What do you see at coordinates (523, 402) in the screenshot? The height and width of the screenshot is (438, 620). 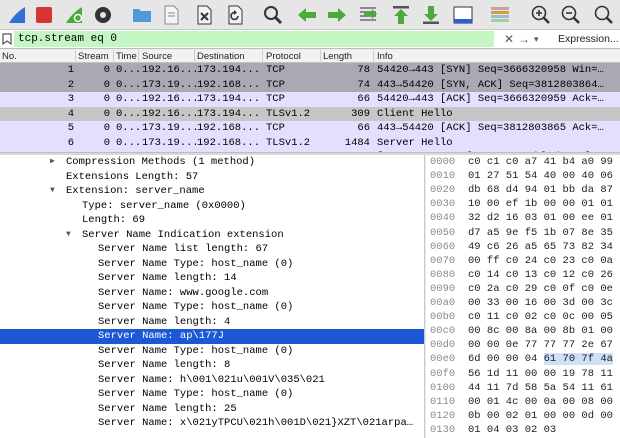 I see `hex-row: 0110 00 01 4c 00 0a 00 08 00` at bounding box center [523, 402].